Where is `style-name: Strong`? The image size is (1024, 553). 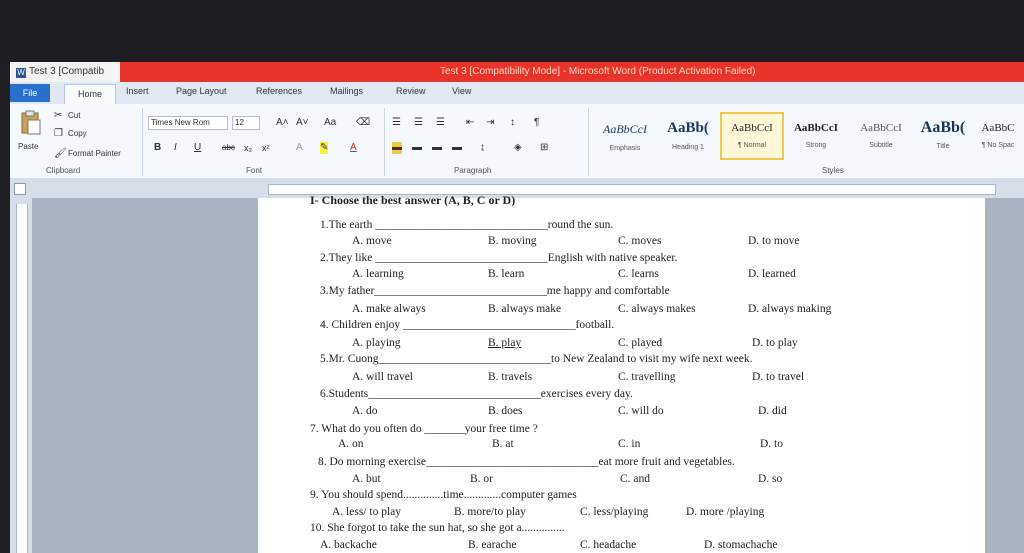
style-name: Strong is located at coordinates (816, 145).